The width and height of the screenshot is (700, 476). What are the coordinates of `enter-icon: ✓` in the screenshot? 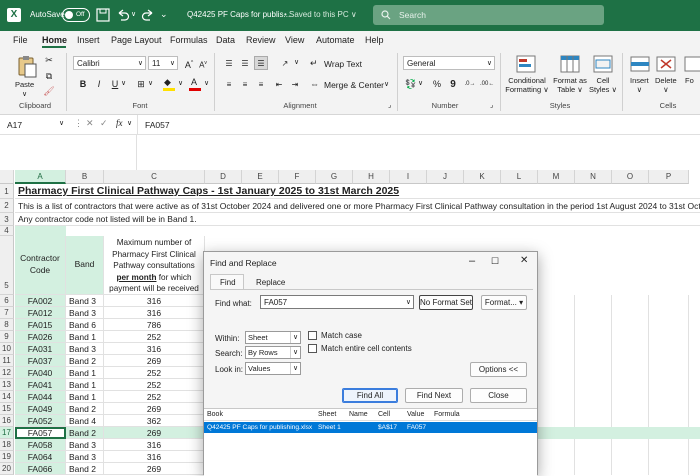 It's located at (104, 123).